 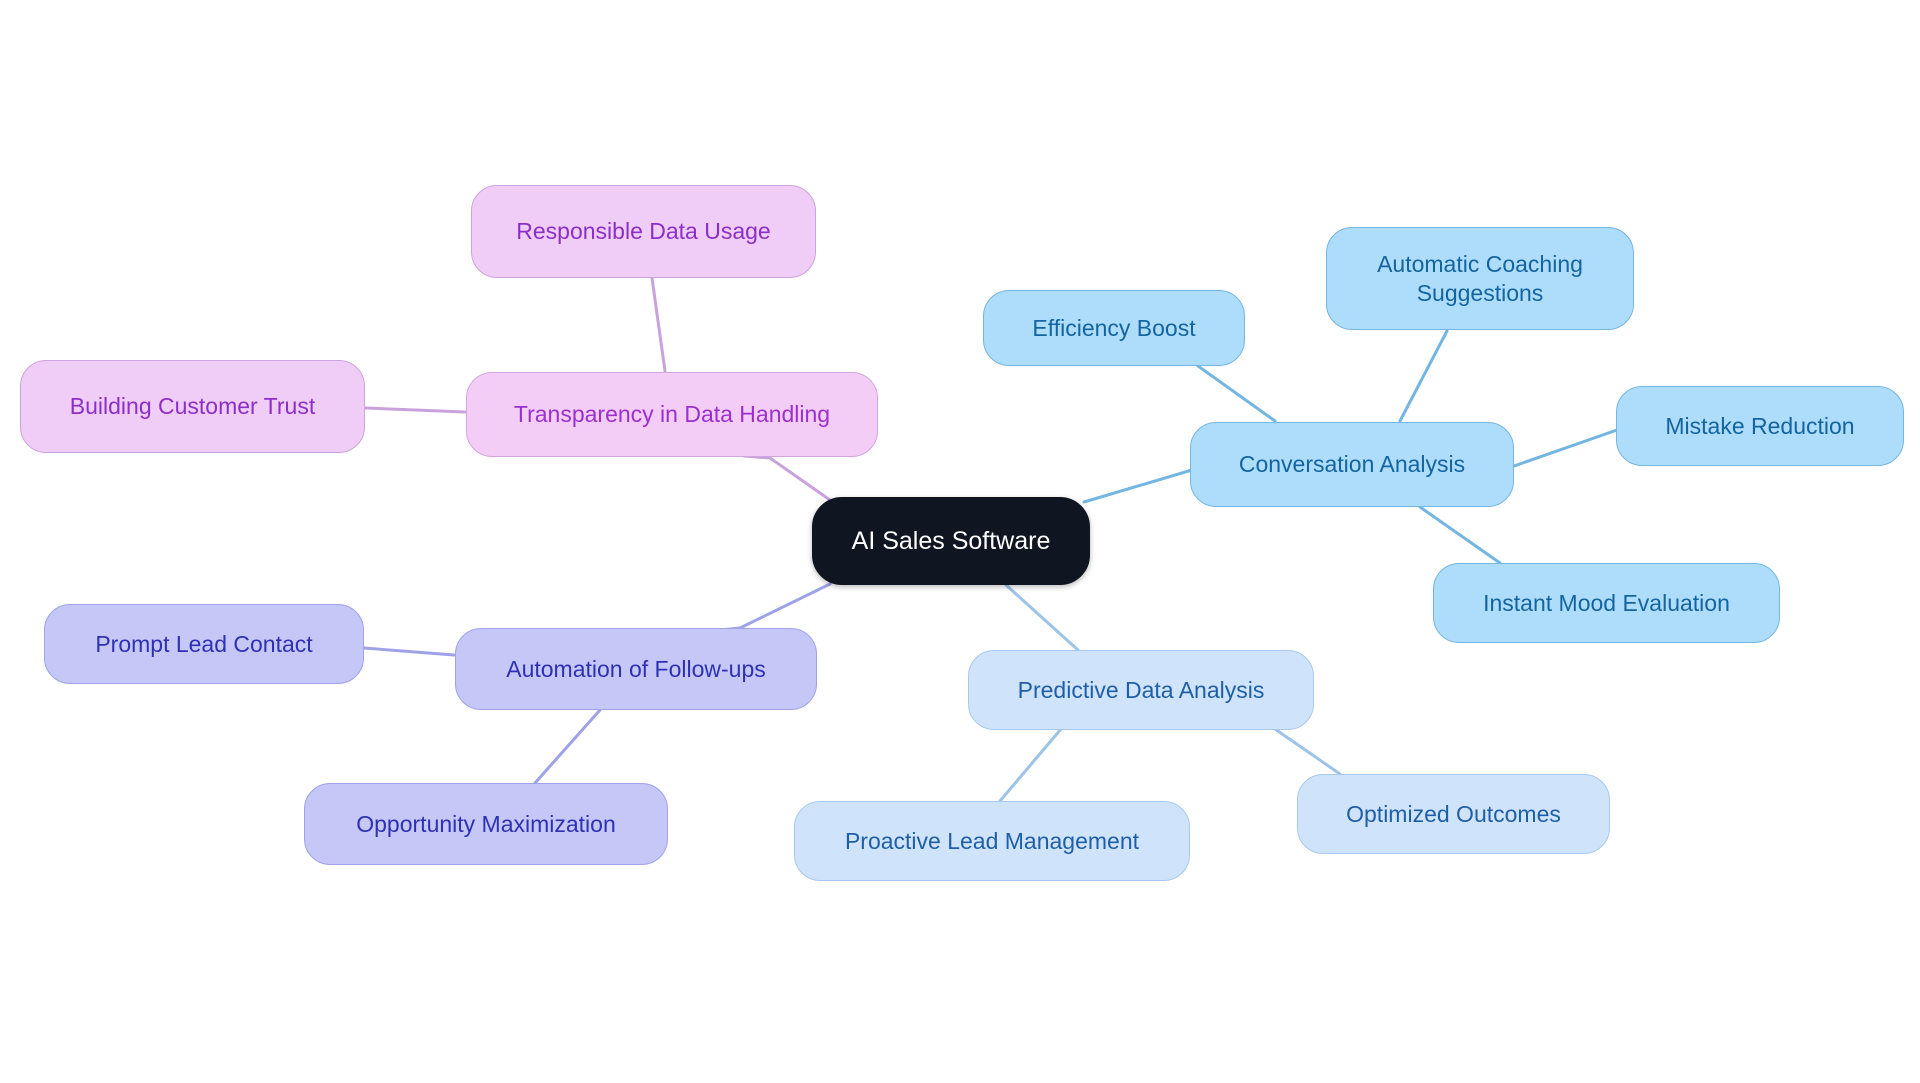 I want to click on node-label: Responsible Data Usage, so click(x=643, y=231).